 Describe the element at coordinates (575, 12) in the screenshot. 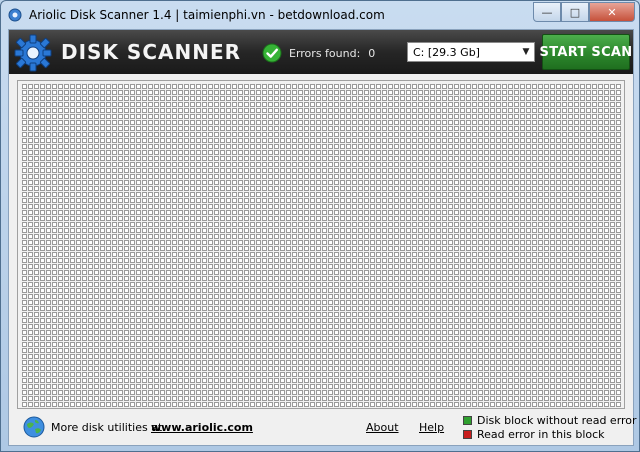

I see `maximize-button: □` at that location.